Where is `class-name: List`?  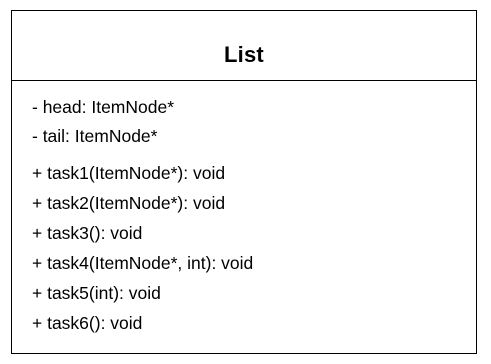 class-name: List is located at coordinates (244, 54).